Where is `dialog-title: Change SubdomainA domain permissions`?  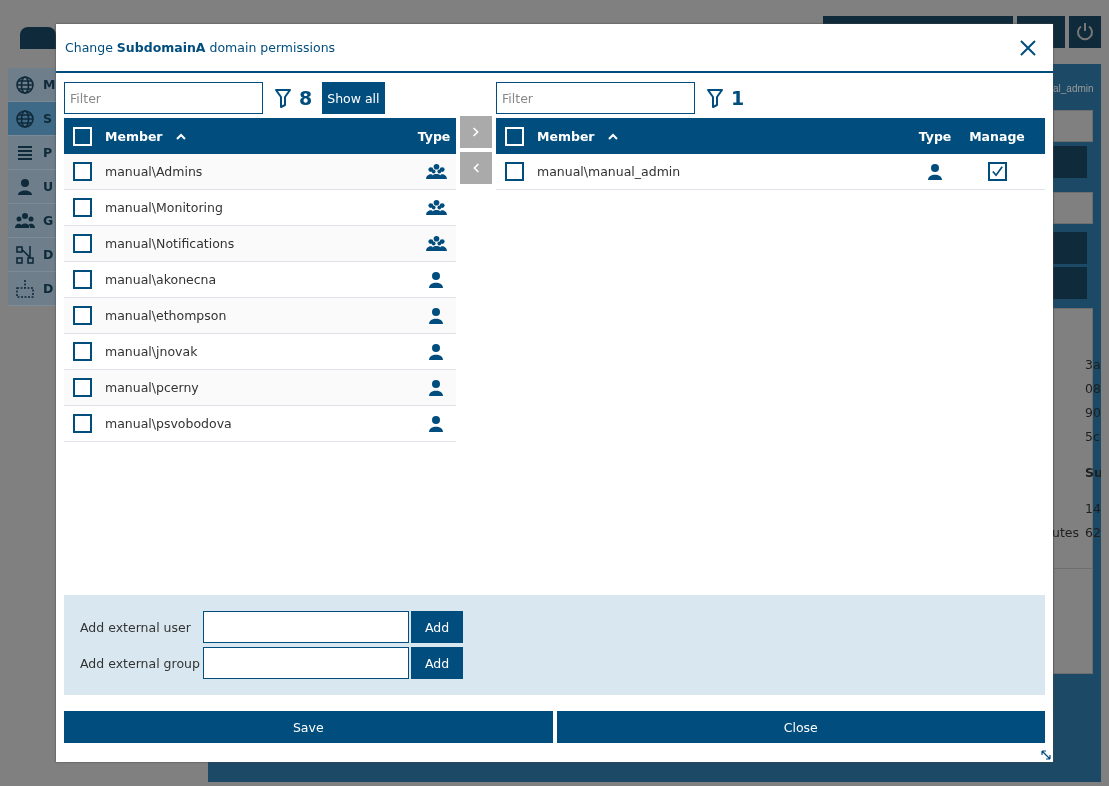 dialog-title: Change SubdomainA domain permissions is located at coordinates (200, 47).